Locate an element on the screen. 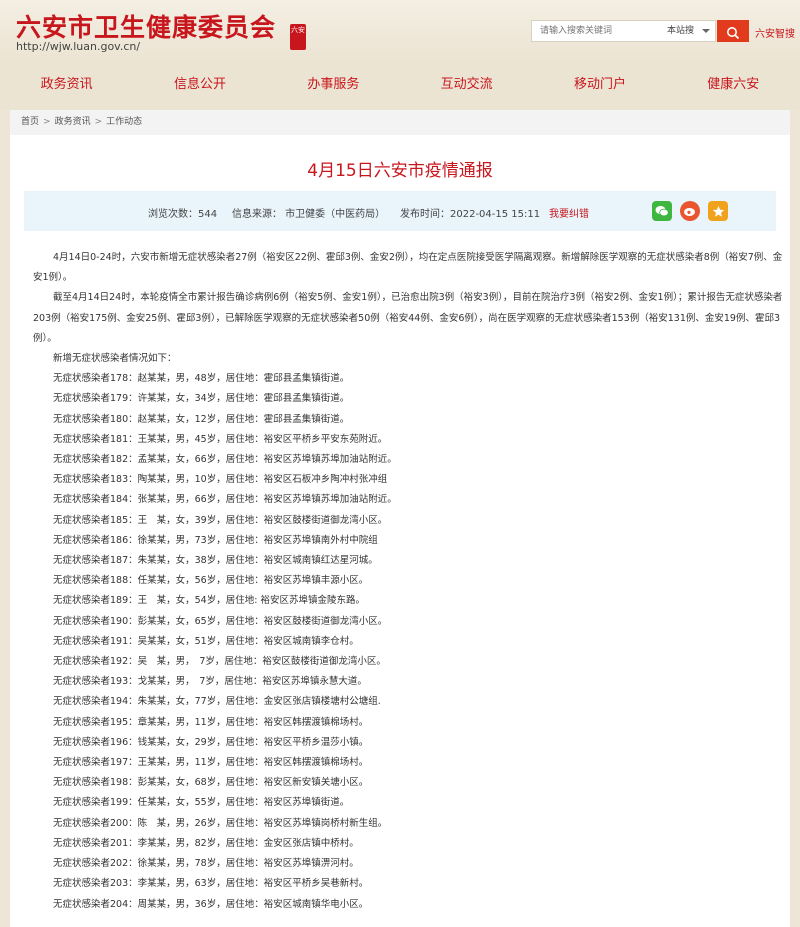  nav-item-mobile-portal: 移动门户 is located at coordinates (599, 85).